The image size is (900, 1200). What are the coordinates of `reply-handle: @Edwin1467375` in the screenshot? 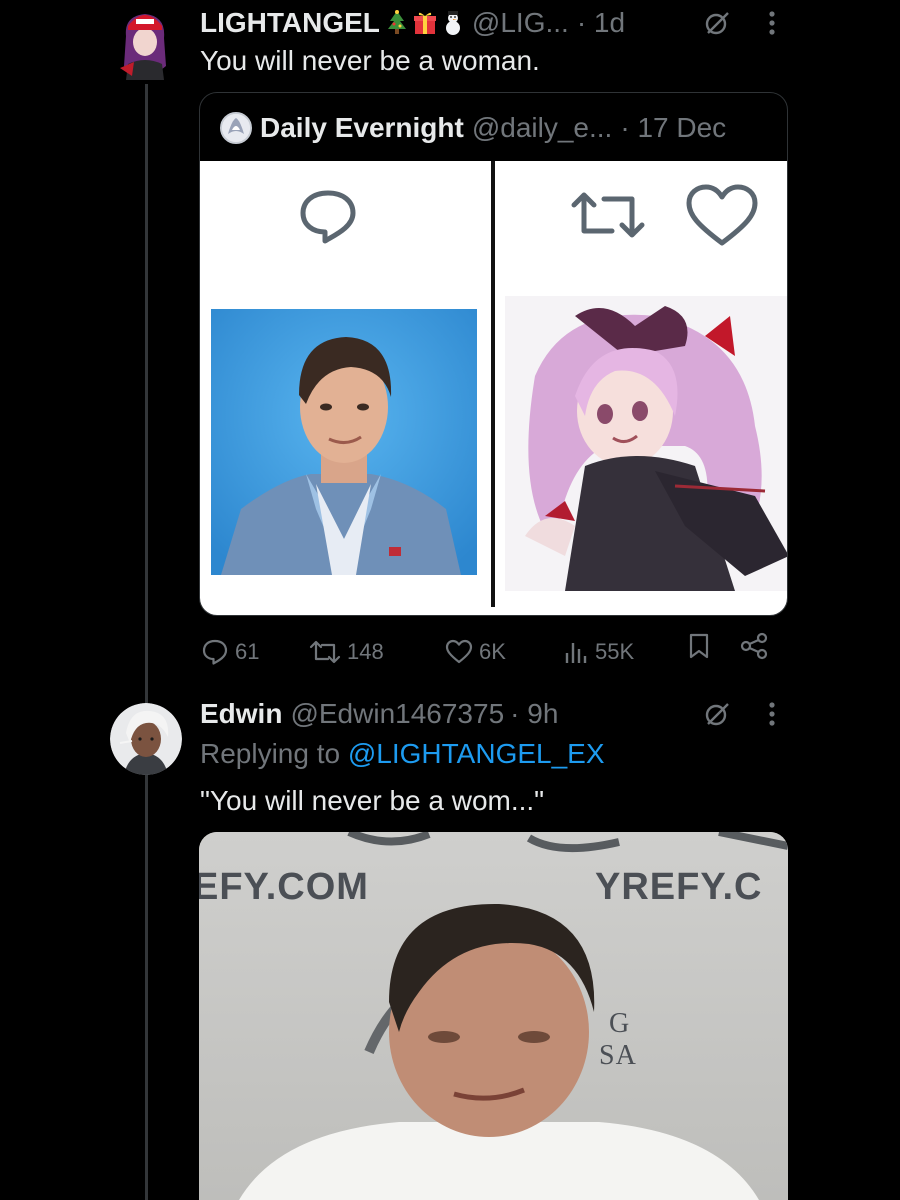 It's located at (397, 714).